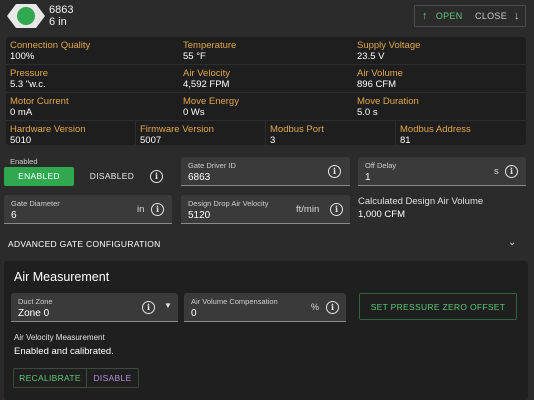 This screenshot has width=534, height=400. What do you see at coordinates (50, 378) in the screenshot?
I see `recalibrate-button: RECALIBRATE` at bounding box center [50, 378].